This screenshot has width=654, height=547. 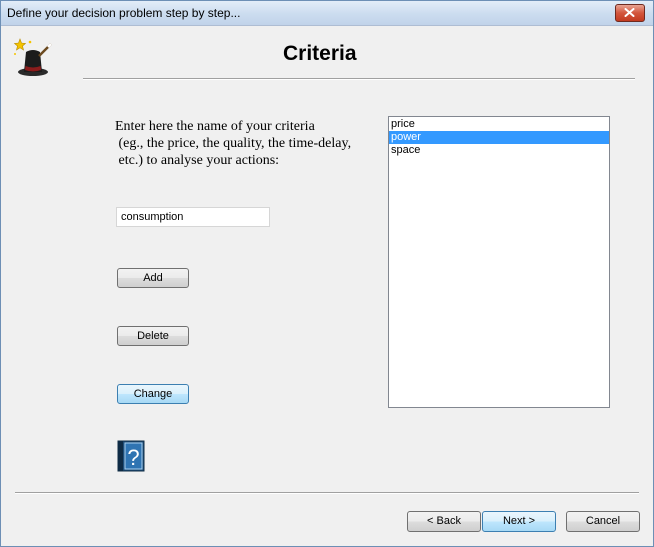 What do you see at coordinates (519, 521) in the screenshot?
I see `next-button: Next >` at bounding box center [519, 521].